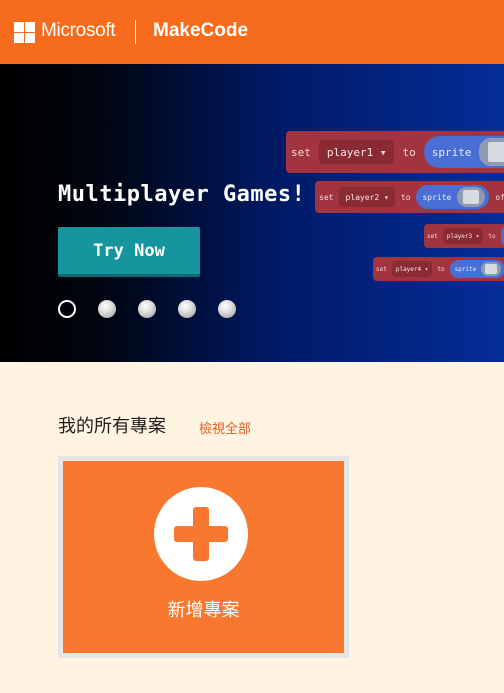  I want to click on variable-dropdown: player3 ▾, so click(463, 236).